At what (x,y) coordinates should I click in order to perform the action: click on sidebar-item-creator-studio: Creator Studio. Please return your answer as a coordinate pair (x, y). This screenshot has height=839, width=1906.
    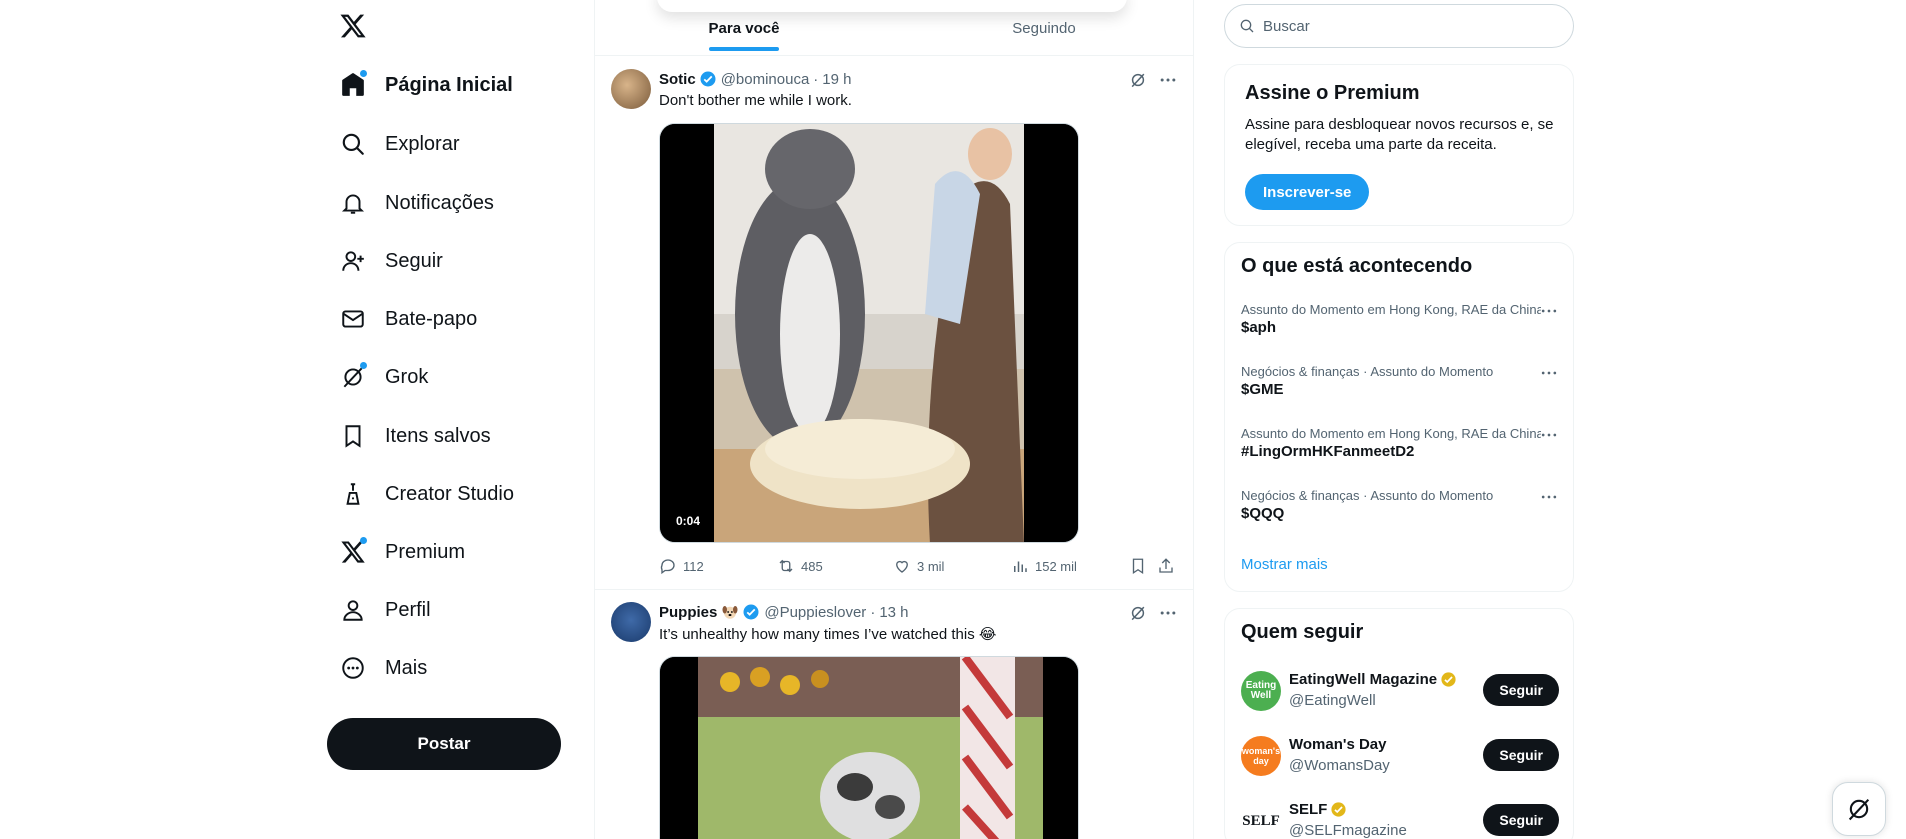
    Looking at the image, I should click on (426, 494).